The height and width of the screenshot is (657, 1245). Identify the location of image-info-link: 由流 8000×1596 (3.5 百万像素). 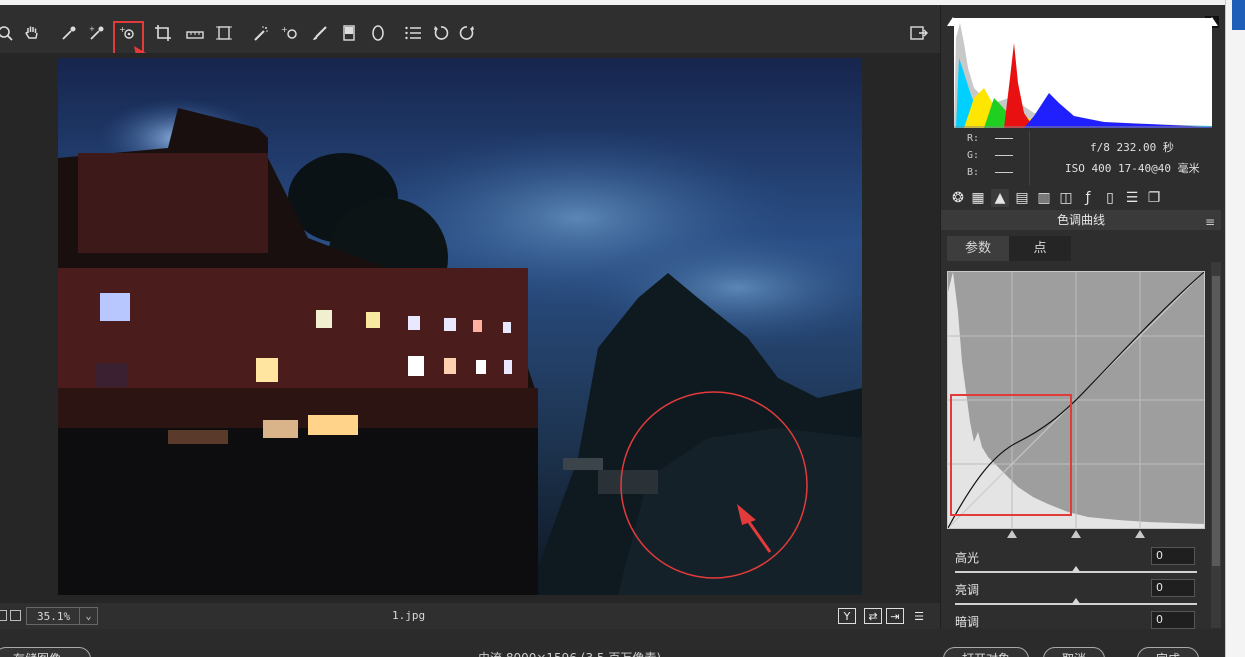
(569, 653).